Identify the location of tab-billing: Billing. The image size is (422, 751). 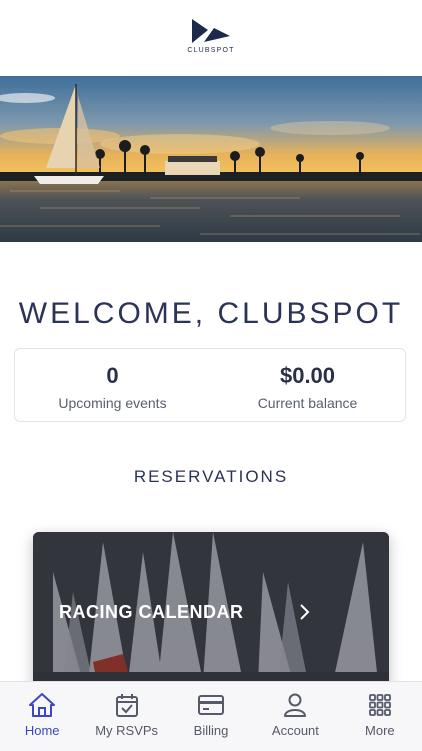
(211, 716).